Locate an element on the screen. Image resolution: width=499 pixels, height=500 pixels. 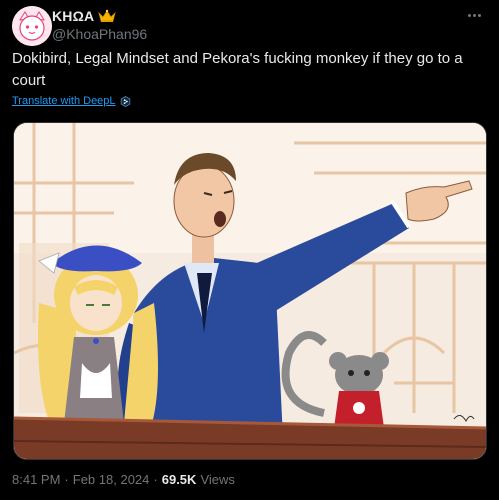
translate-row: Translate with DeepL is located at coordinates (71, 101).